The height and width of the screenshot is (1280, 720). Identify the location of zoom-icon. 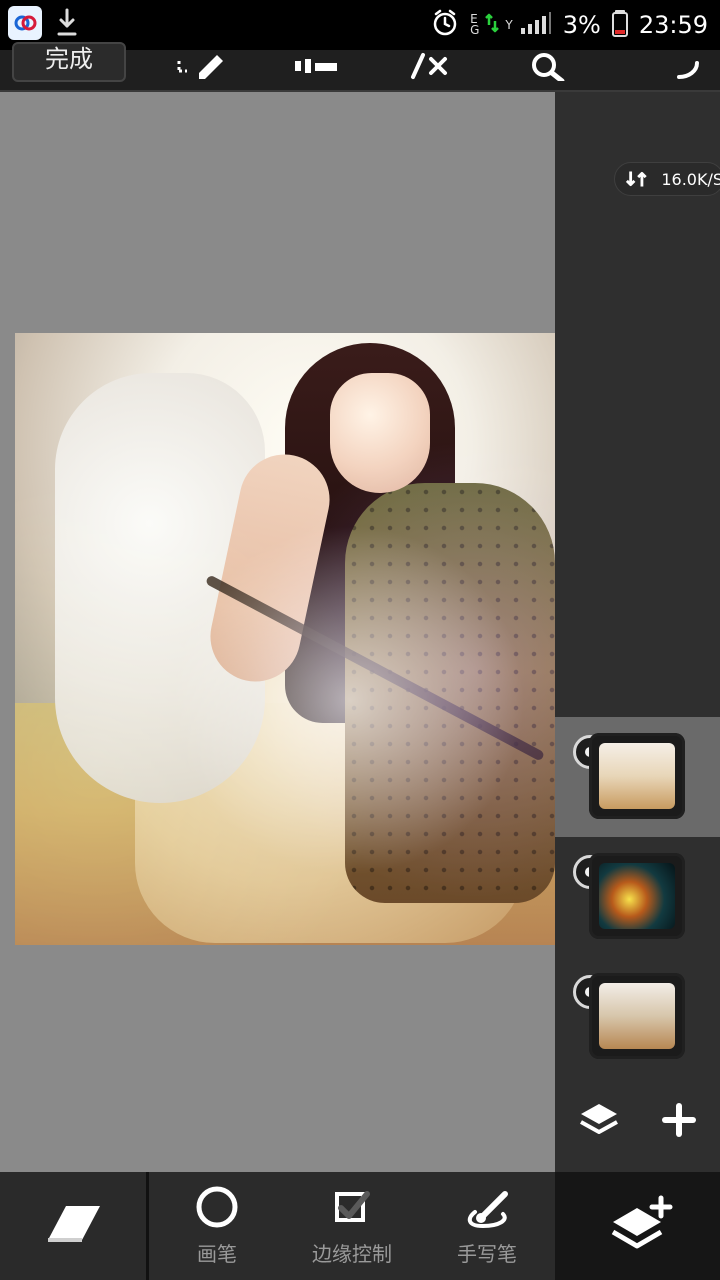
(548, 67).